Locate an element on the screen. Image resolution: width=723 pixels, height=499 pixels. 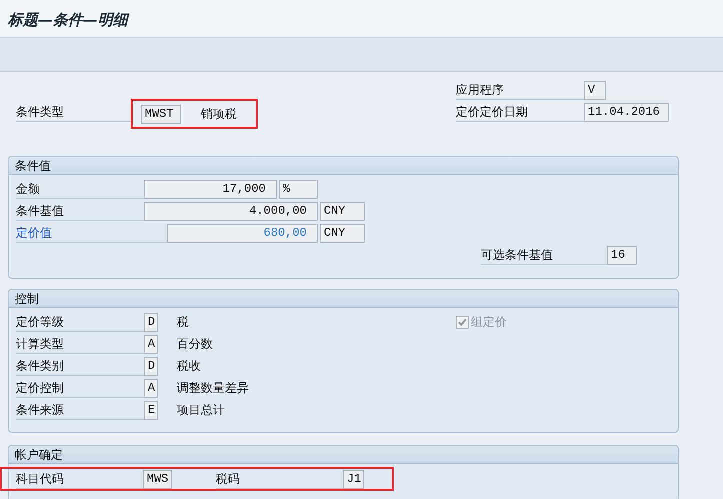
application-field: V is located at coordinates (595, 90).